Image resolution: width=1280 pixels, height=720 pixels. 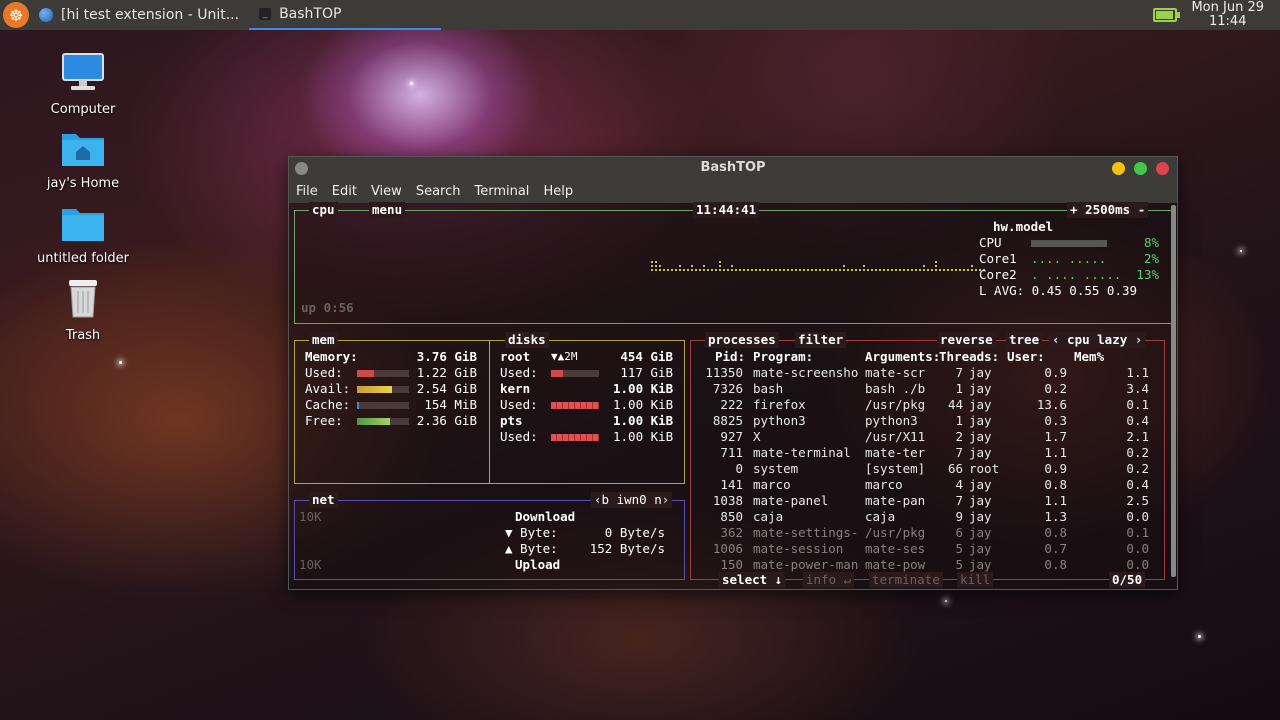 I want to click on kill-button: kill, so click(x=975, y=580).